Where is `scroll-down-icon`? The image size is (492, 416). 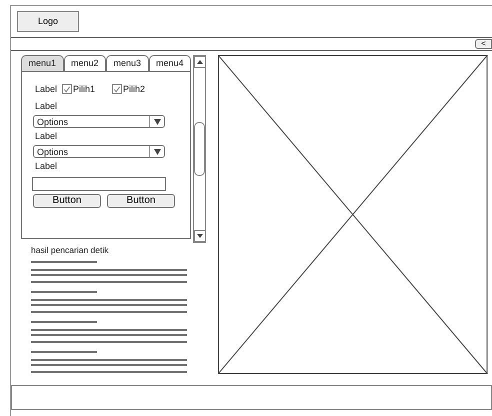 scroll-down-icon is located at coordinates (200, 236).